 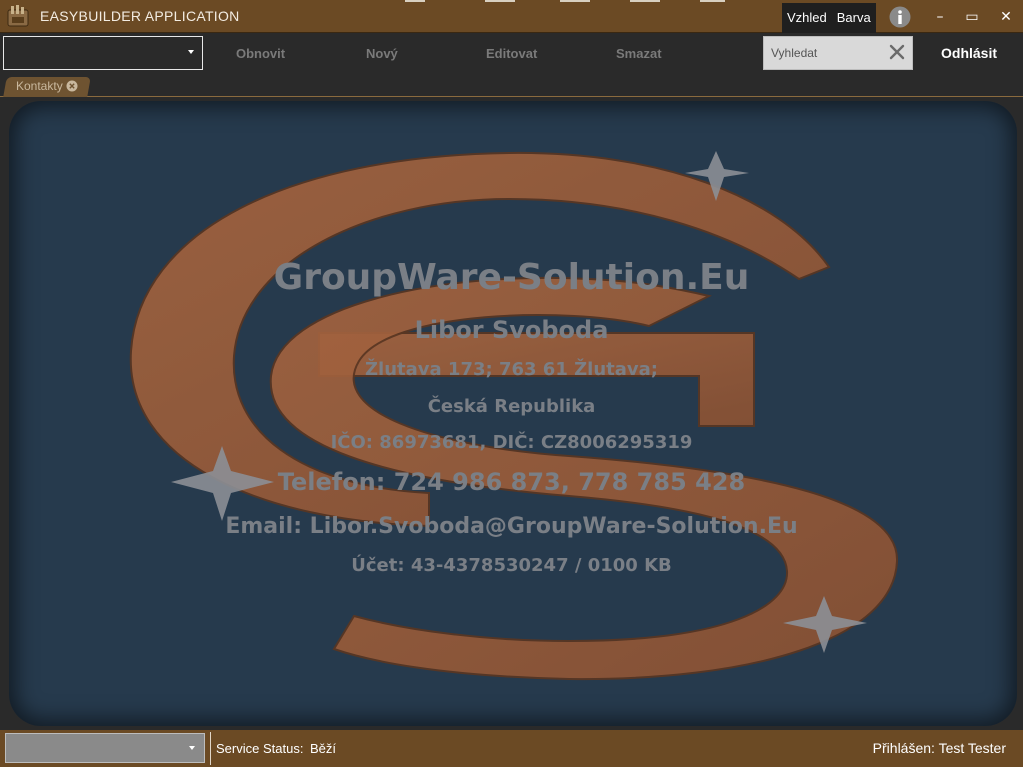 I want to click on edit-button: Editovat, so click(x=511, y=53).